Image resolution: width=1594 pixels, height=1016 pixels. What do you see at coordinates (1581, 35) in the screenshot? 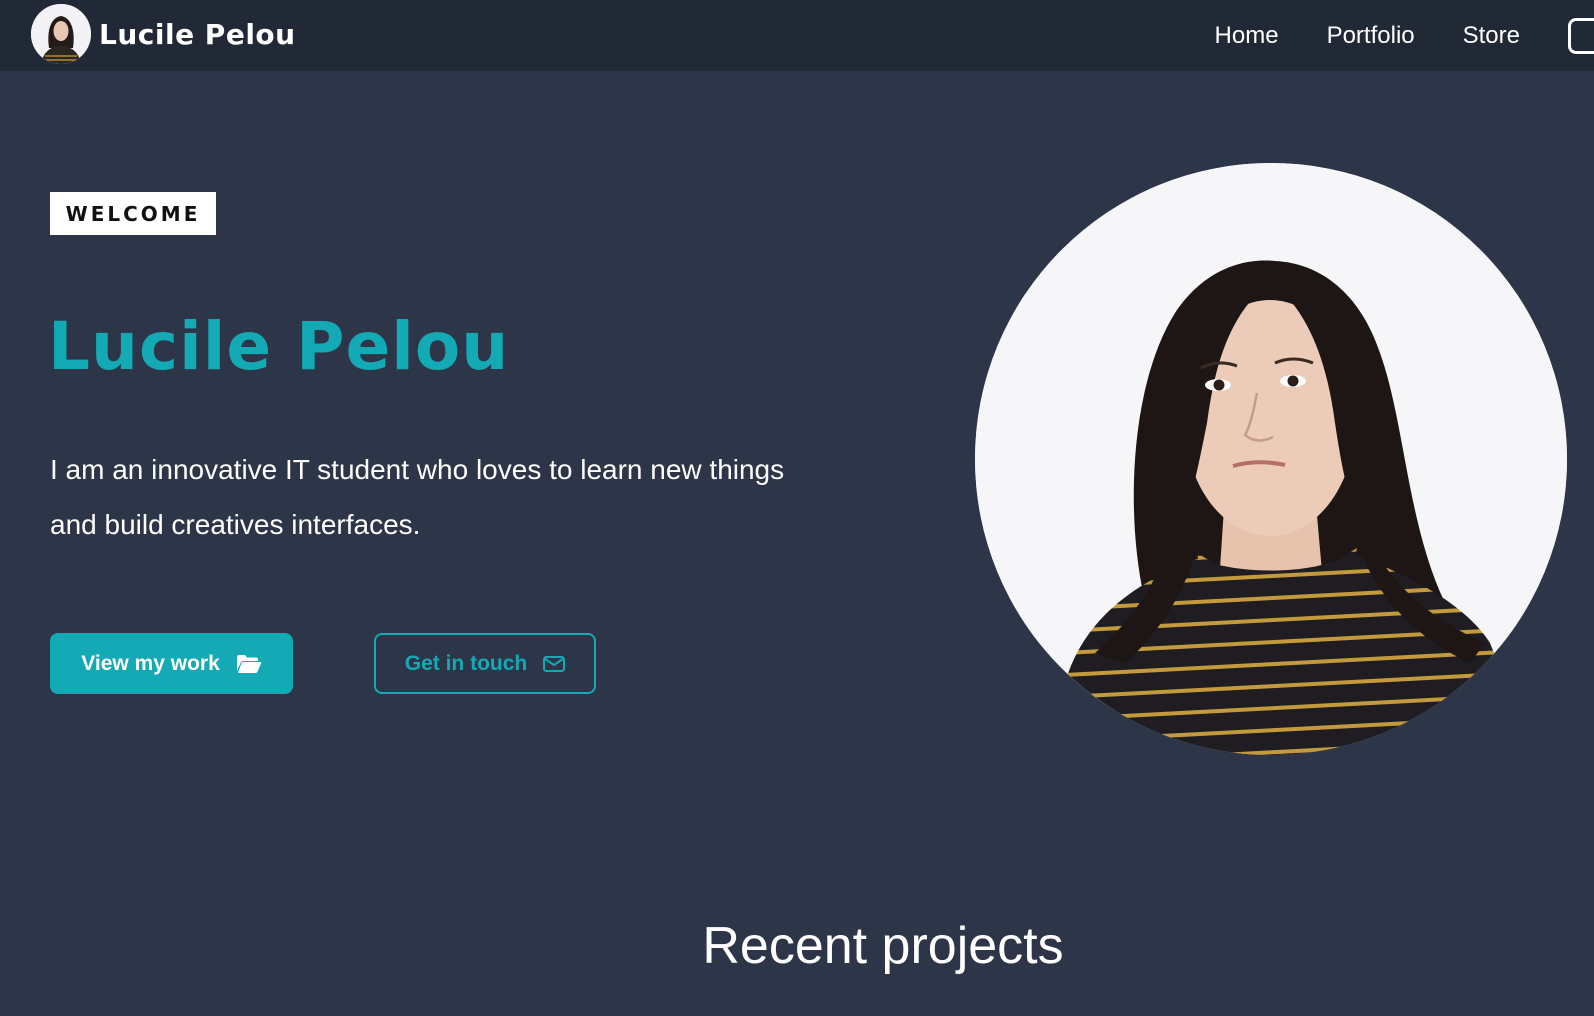
I see `nav-cut-off-button` at bounding box center [1581, 35].